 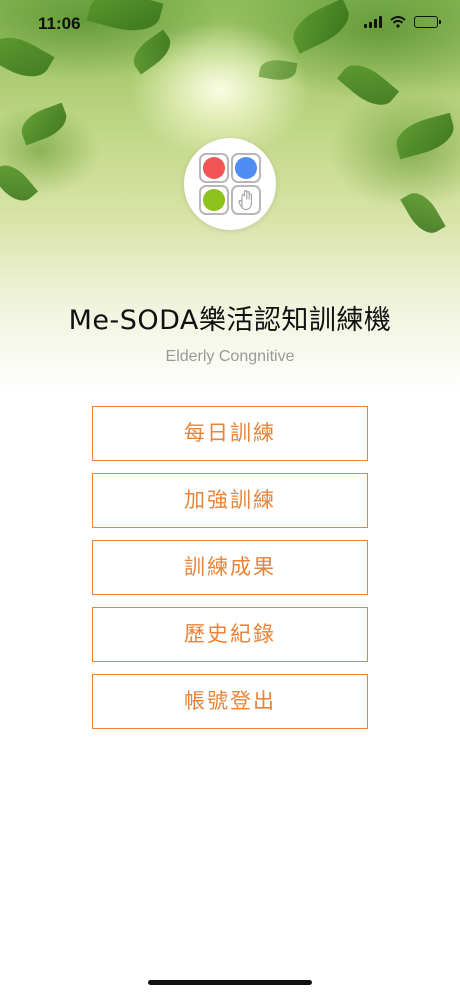 What do you see at coordinates (427, 22) in the screenshot?
I see `battery-icon` at bounding box center [427, 22].